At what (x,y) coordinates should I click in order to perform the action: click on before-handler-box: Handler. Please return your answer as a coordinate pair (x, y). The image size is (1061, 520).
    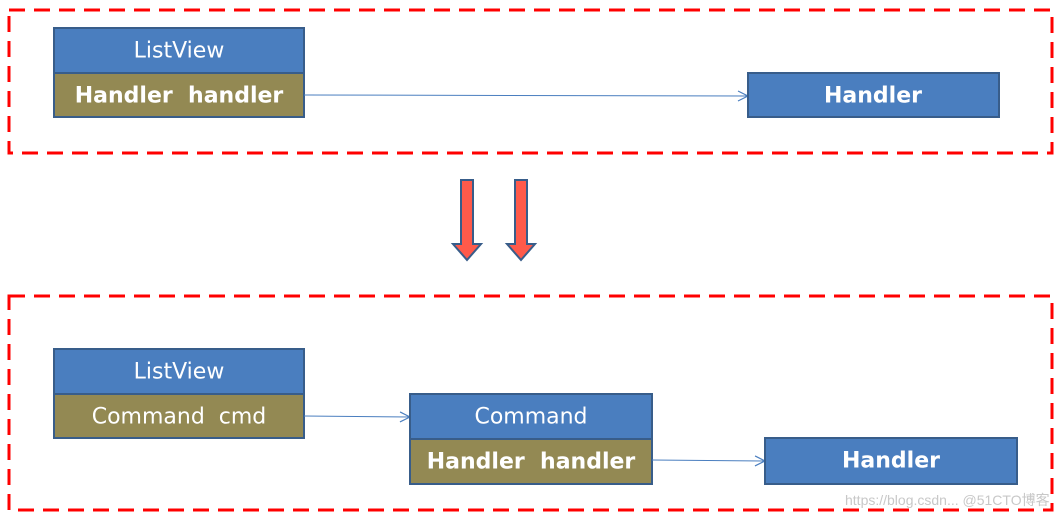
    Looking at the image, I should click on (873, 95).